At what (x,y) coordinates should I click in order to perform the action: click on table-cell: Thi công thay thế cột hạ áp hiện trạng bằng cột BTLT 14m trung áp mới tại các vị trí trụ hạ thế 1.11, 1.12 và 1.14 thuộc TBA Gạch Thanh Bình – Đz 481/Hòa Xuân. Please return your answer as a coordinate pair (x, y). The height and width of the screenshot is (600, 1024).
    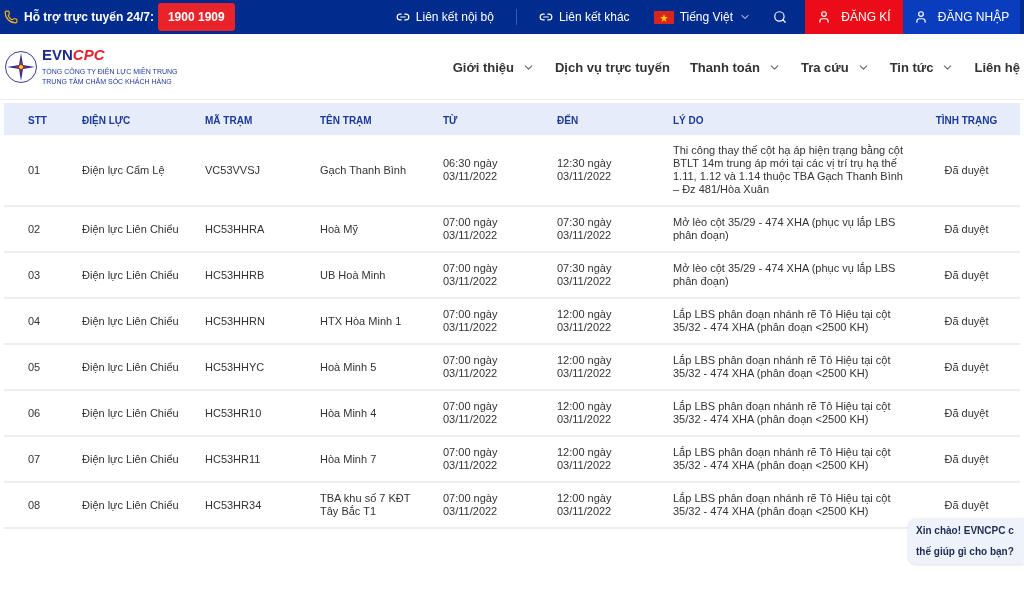
    Looking at the image, I should click on (788, 169).